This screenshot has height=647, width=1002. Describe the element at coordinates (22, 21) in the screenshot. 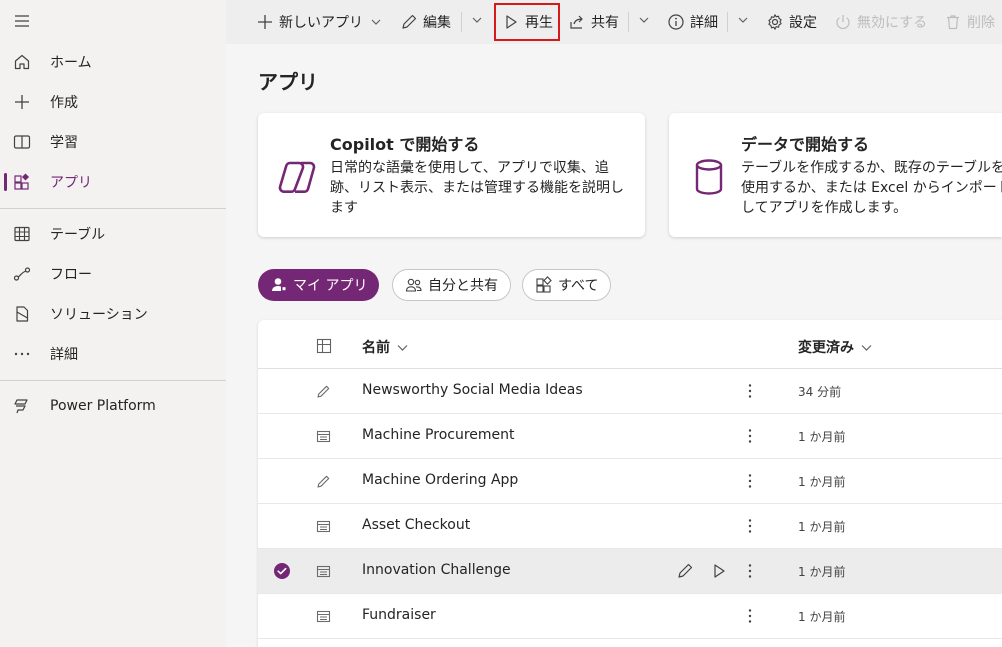

I see `hamburger-menu-icon` at that location.